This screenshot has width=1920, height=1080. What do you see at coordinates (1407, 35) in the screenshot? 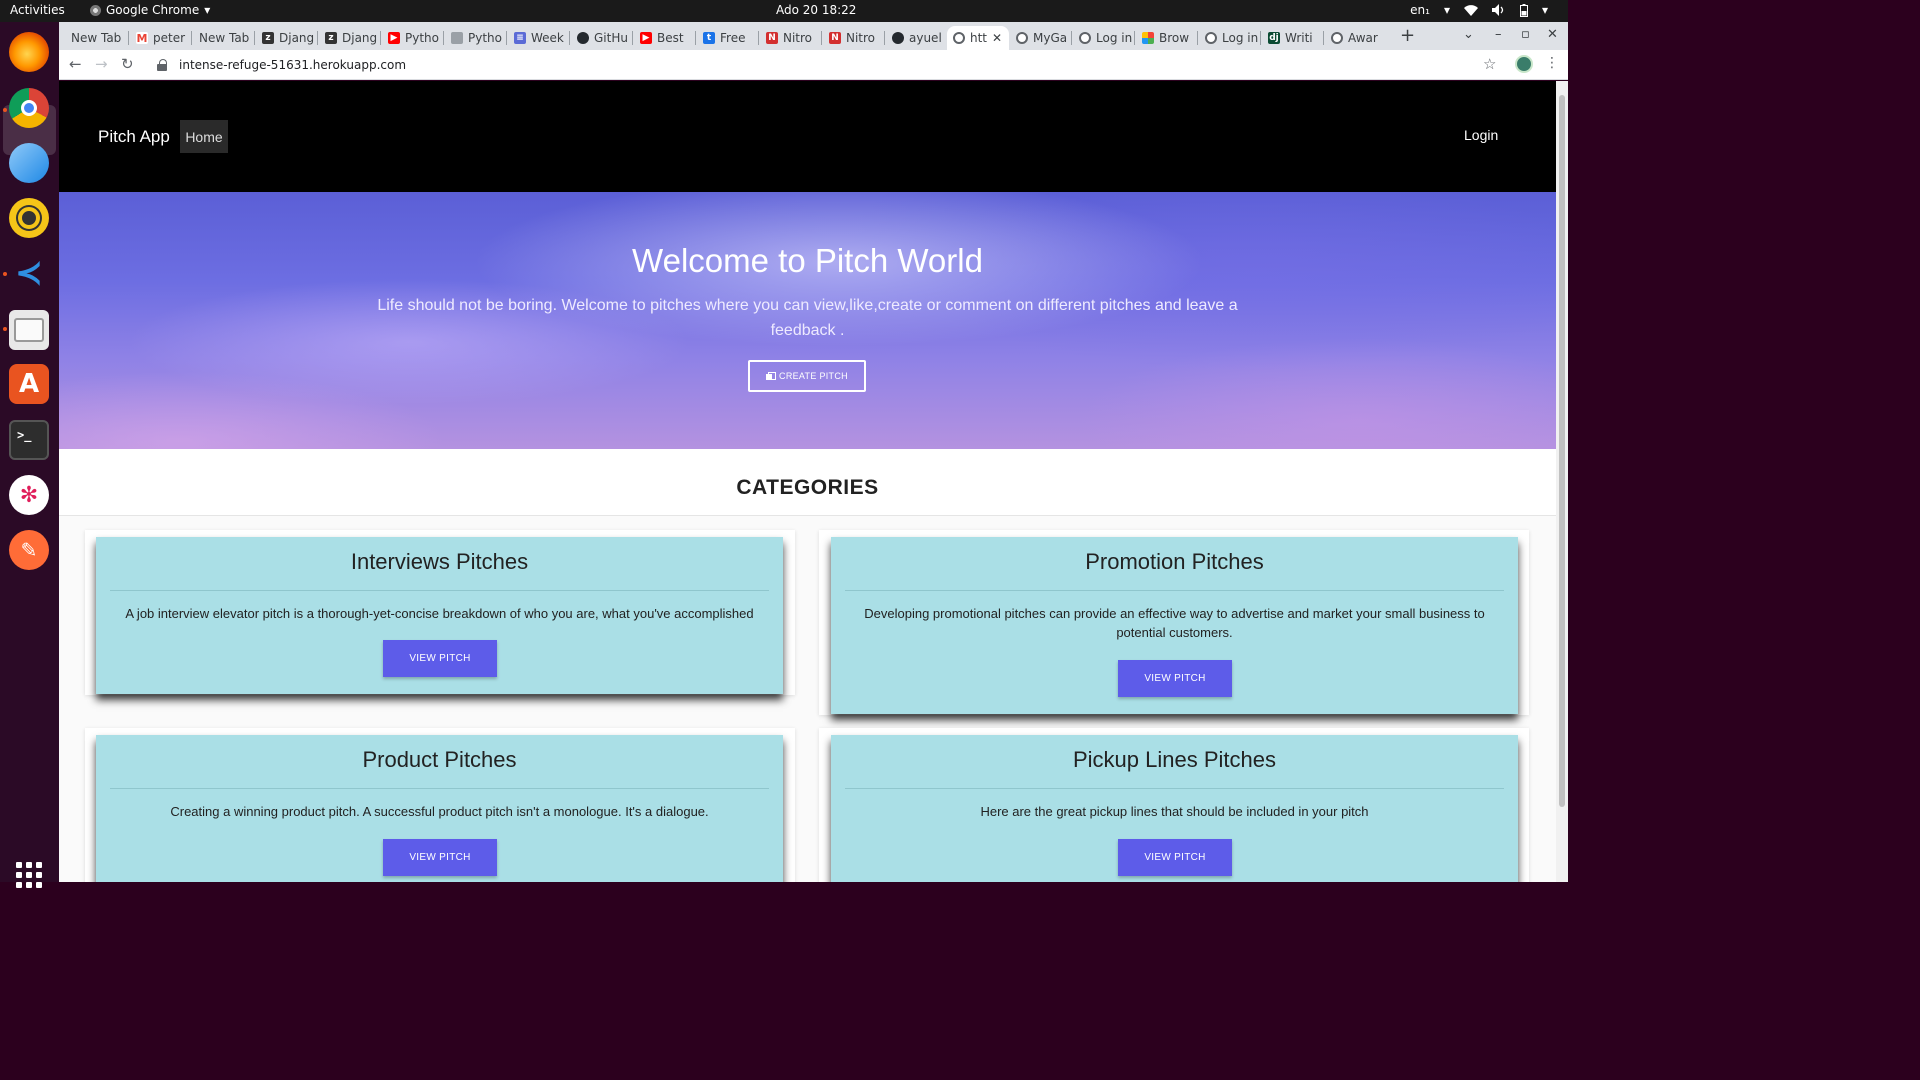
I see `new-tab-plus-icon: +` at bounding box center [1407, 35].